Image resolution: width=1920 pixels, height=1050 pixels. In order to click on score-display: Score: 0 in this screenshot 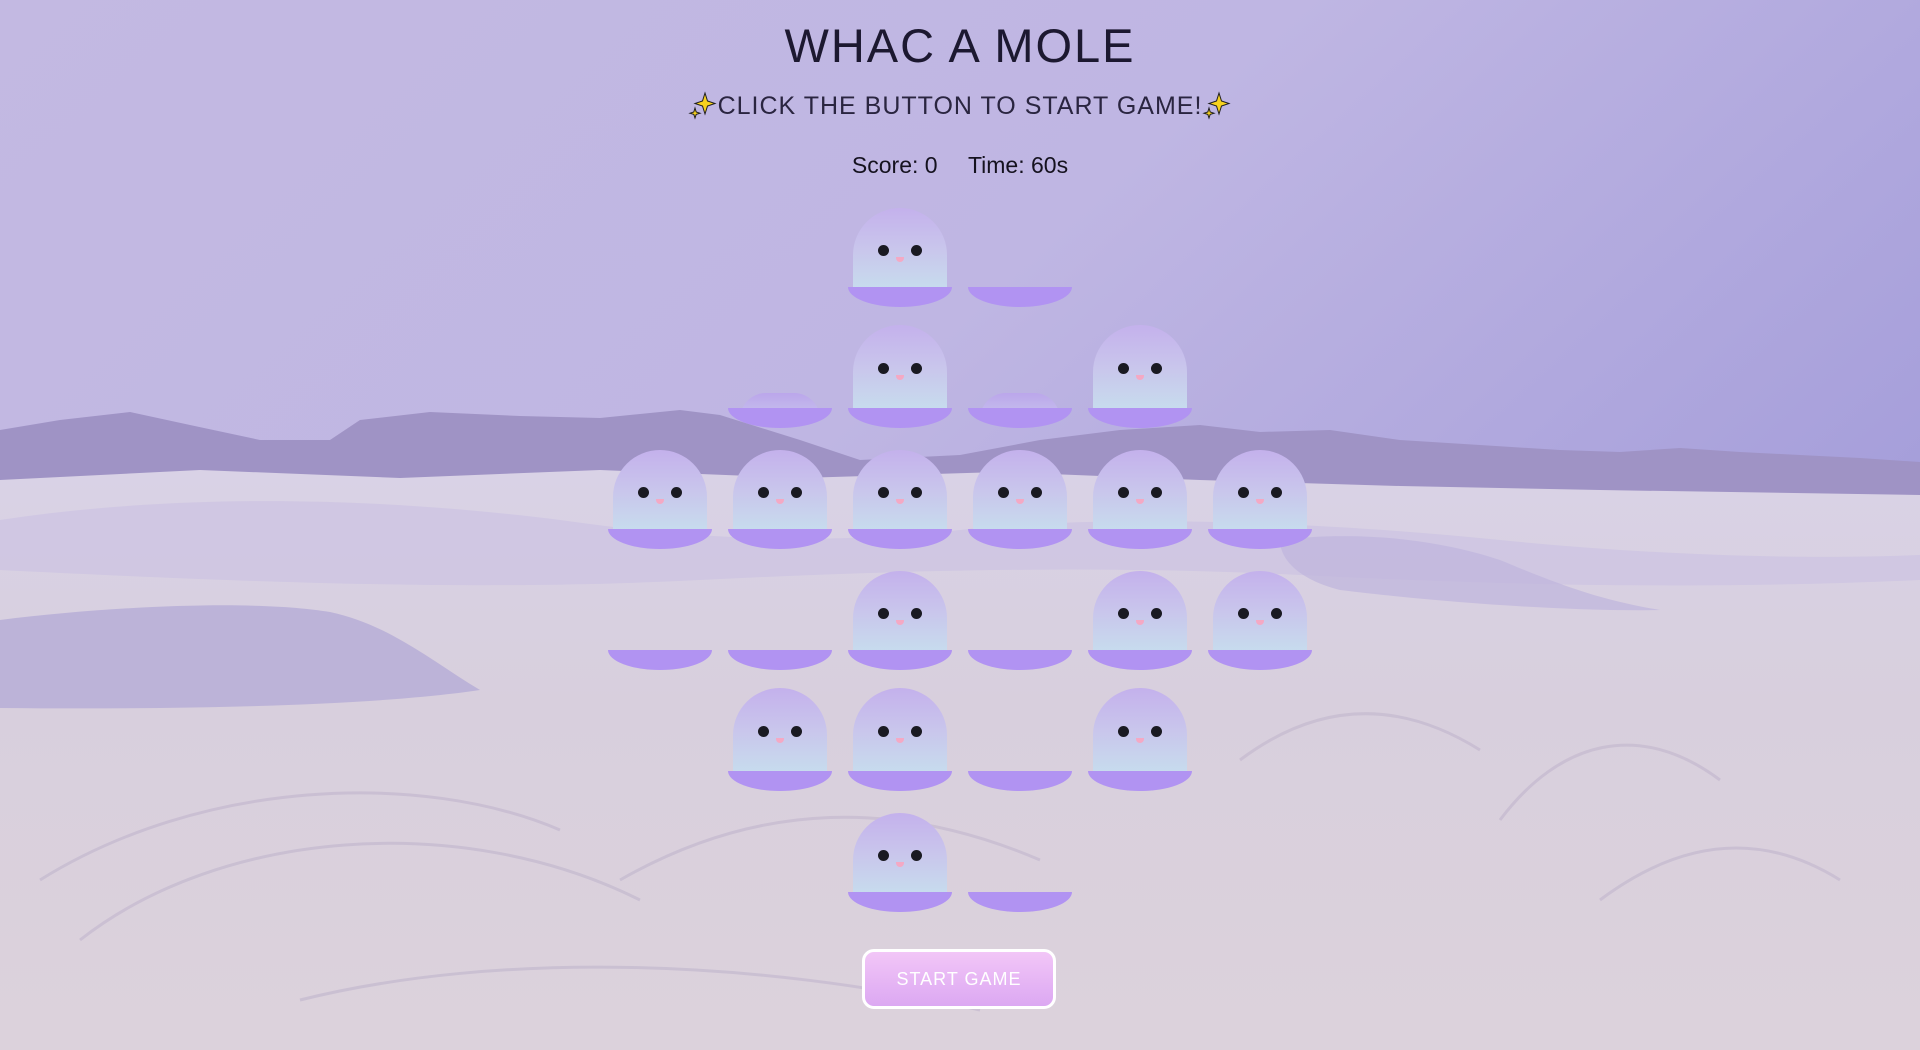, I will do `click(894, 165)`.